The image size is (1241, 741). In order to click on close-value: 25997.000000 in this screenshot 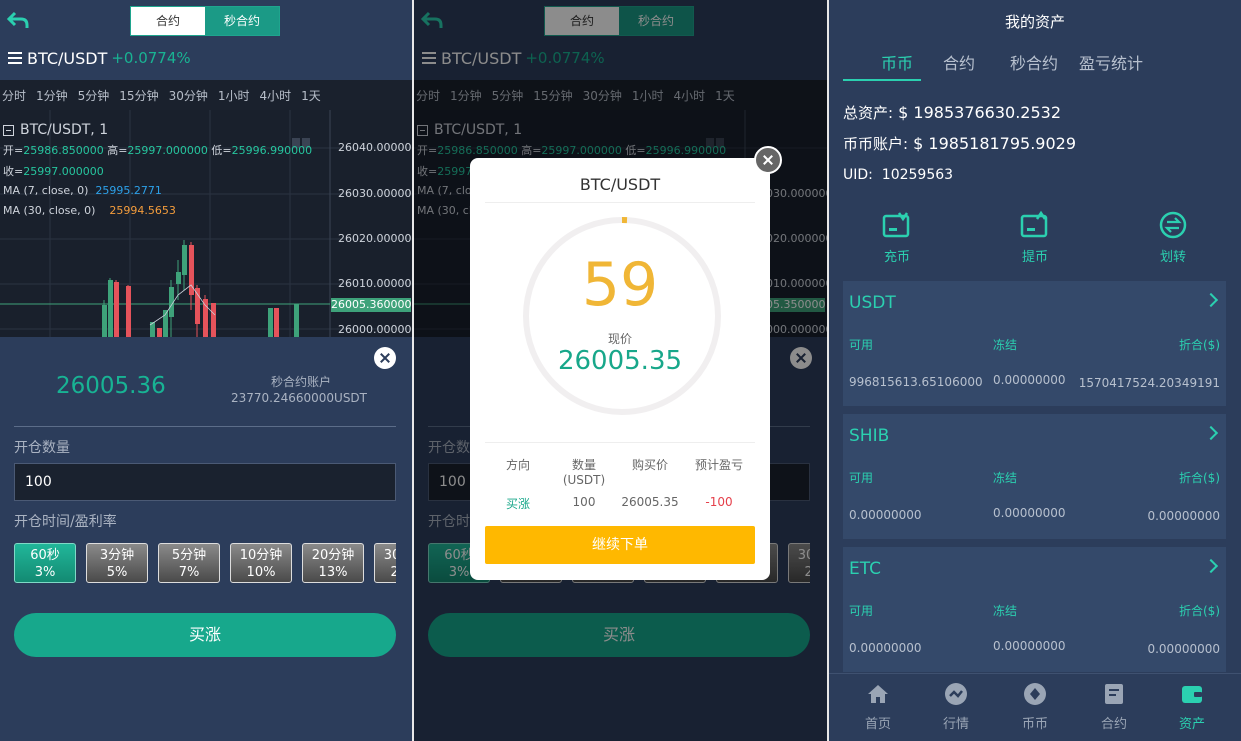, I will do `click(63, 171)`.